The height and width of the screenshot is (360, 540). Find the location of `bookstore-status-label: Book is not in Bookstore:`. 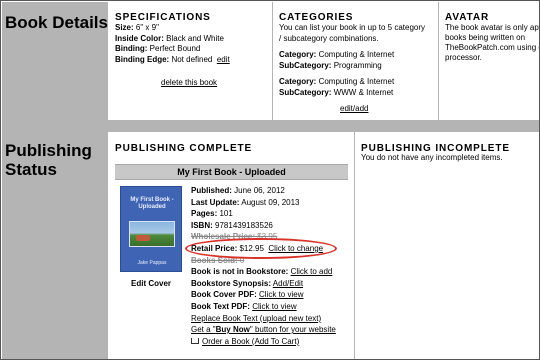

bookstore-status-label: Book is not in Bookstore: is located at coordinates (240, 272).